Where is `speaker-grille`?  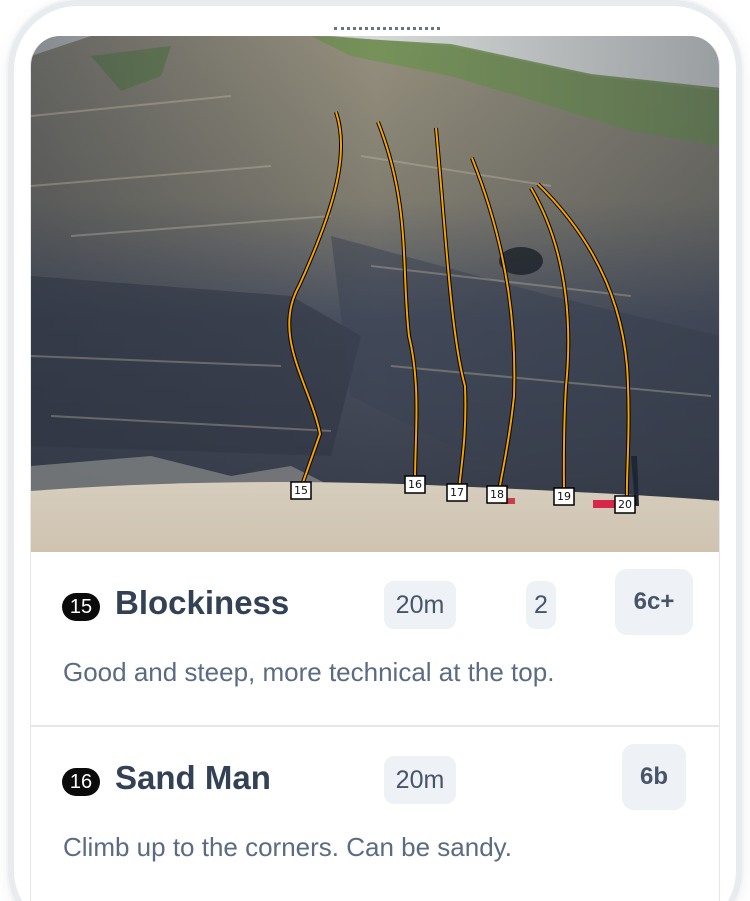 speaker-grille is located at coordinates (387, 25).